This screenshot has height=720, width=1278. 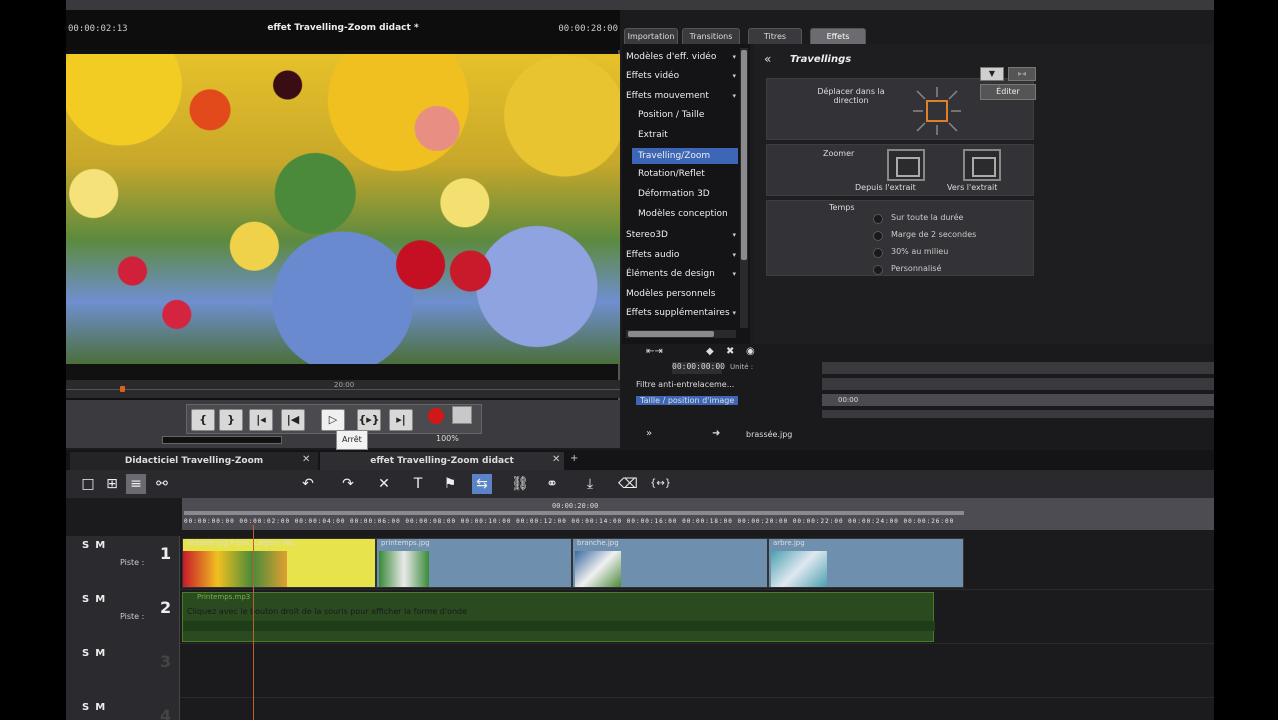 I want to click on next-object-icon: ➜, so click(x=716, y=433).